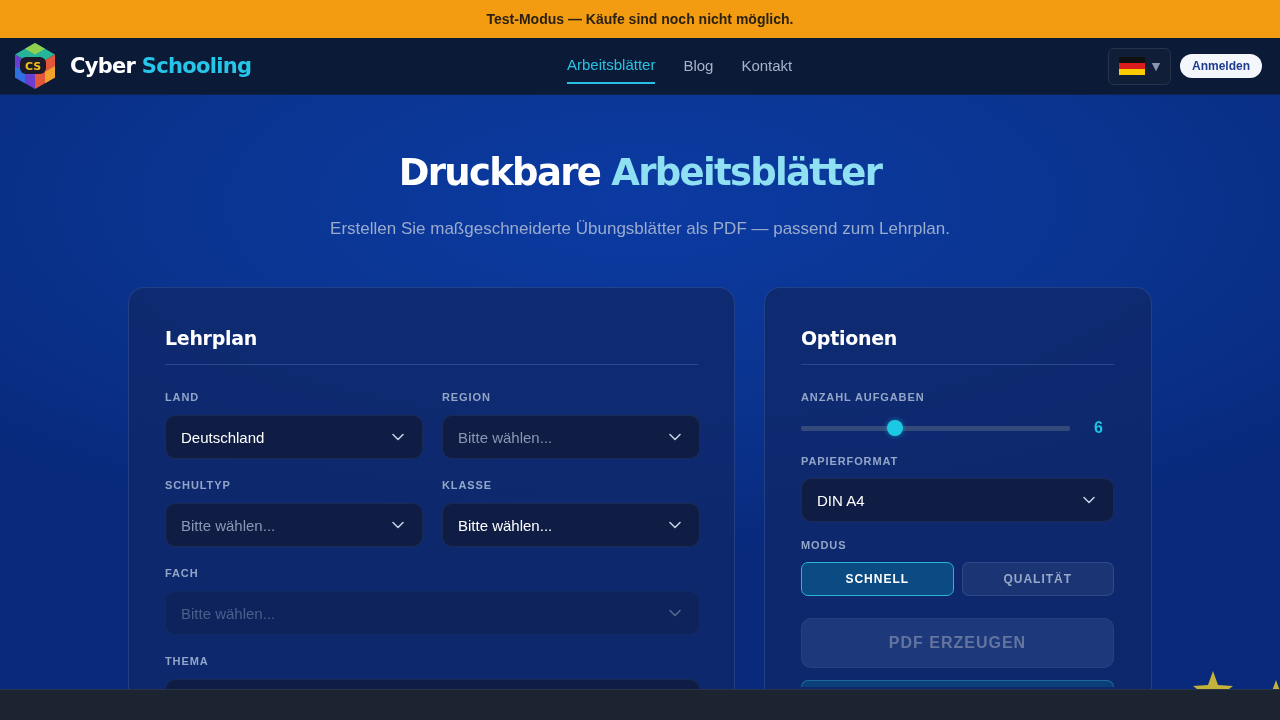  Describe the element at coordinates (767, 66) in the screenshot. I see `nav-link: Kontakt` at that location.